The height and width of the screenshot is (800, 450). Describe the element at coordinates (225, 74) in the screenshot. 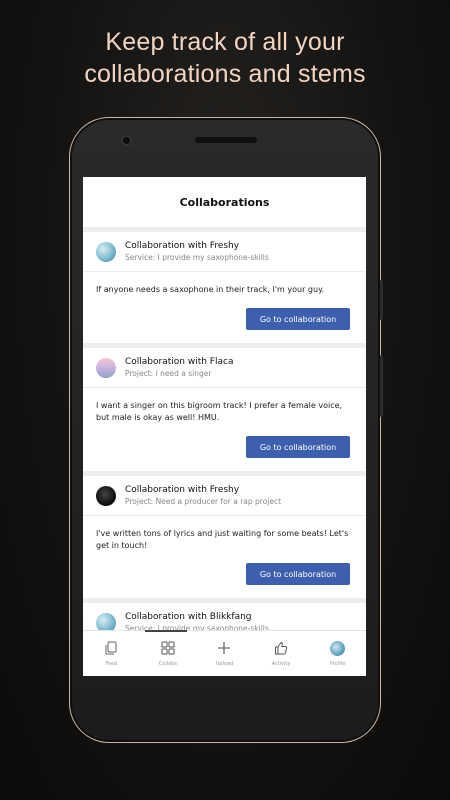

I see `headline-line-2: collaborations and stems` at that location.